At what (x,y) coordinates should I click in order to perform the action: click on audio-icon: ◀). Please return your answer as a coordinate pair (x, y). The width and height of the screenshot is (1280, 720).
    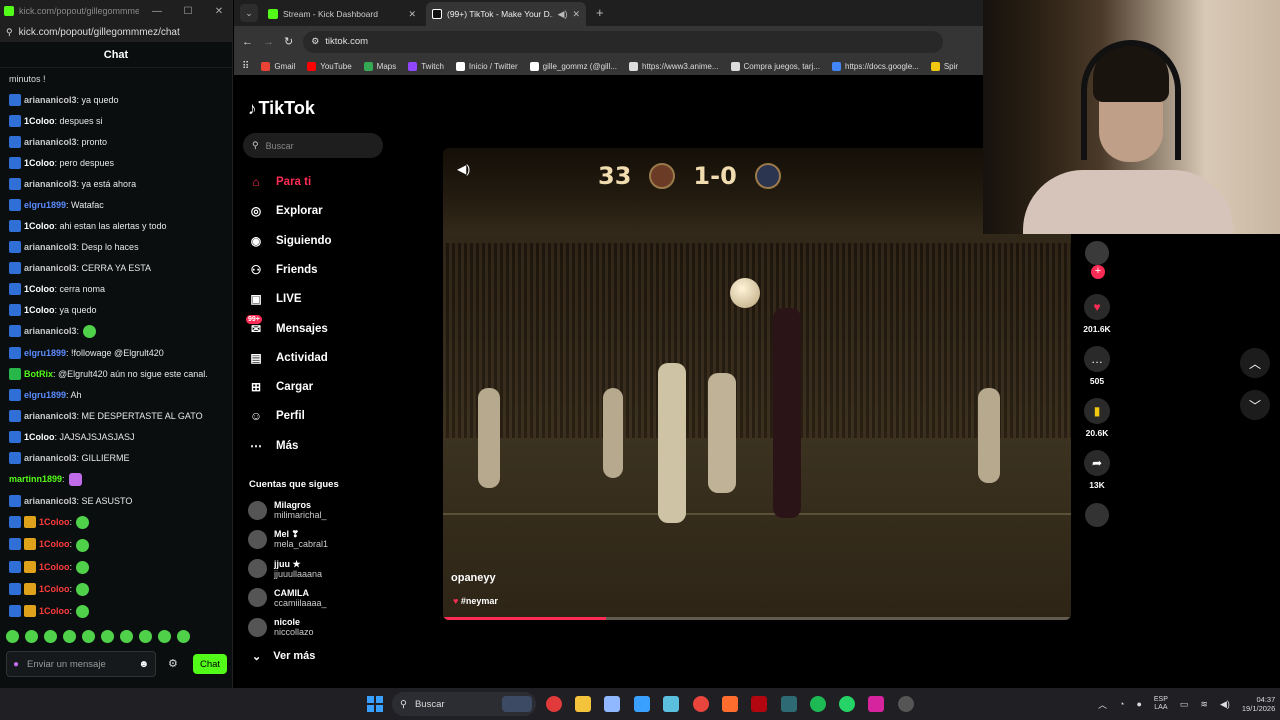
    Looking at the image, I should click on (563, 14).